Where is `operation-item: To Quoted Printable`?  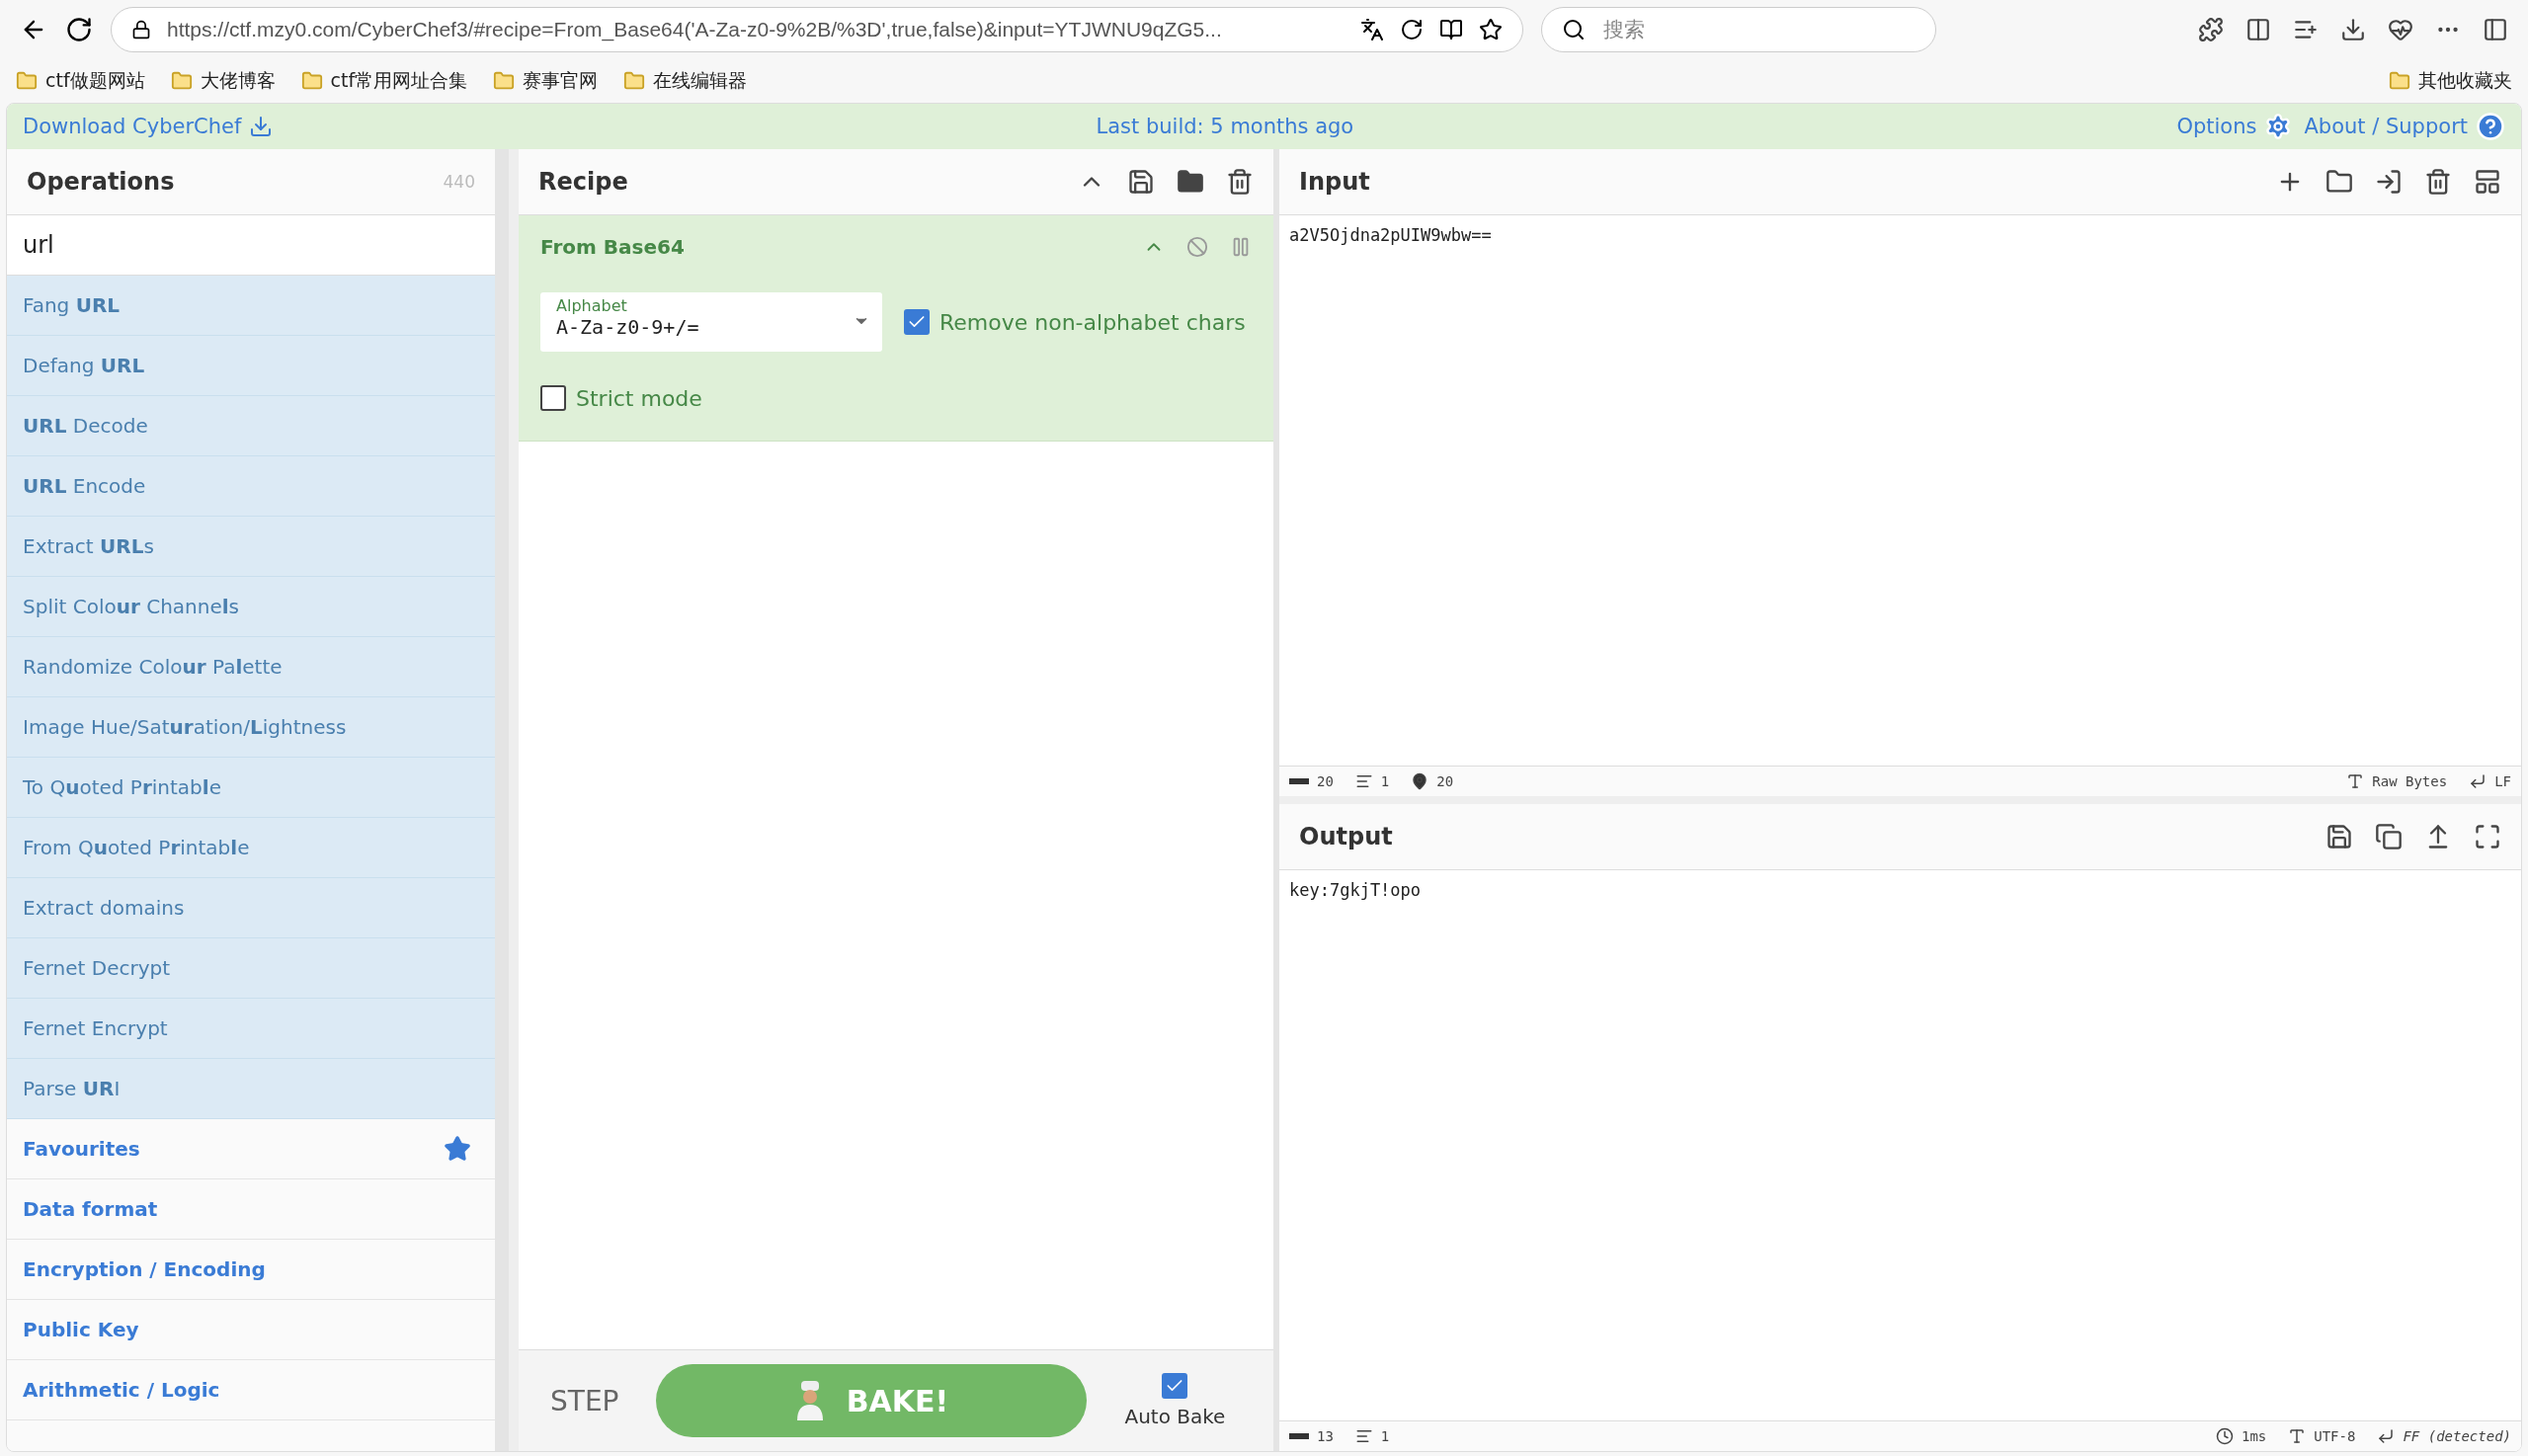
operation-item: To Quoted Printable is located at coordinates (251, 788).